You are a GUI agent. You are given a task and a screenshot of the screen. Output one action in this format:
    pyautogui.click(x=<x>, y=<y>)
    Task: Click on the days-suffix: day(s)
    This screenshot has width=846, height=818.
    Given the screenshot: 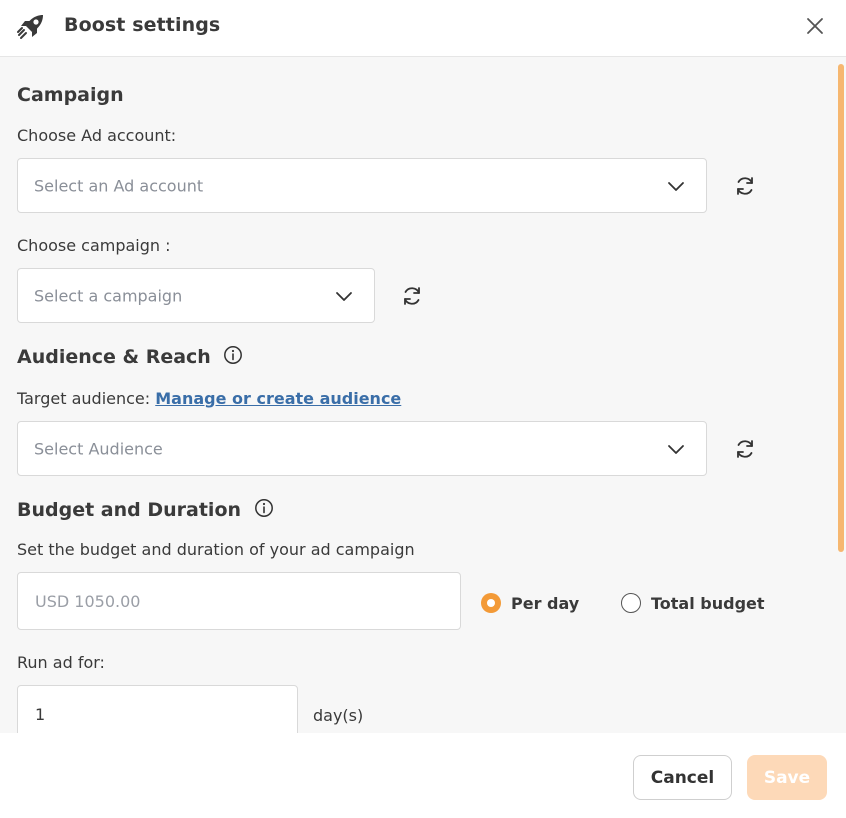 What is the action you would take?
    pyautogui.click(x=338, y=715)
    